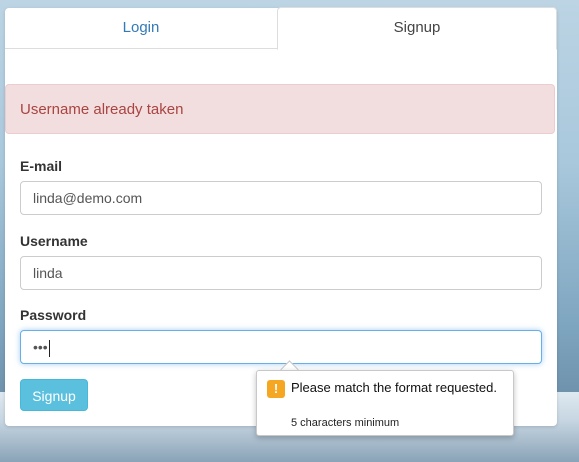 The image size is (579, 462). What do you see at coordinates (41, 166) in the screenshot?
I see `email-label: E-mail` at bounding box center [41, 166].